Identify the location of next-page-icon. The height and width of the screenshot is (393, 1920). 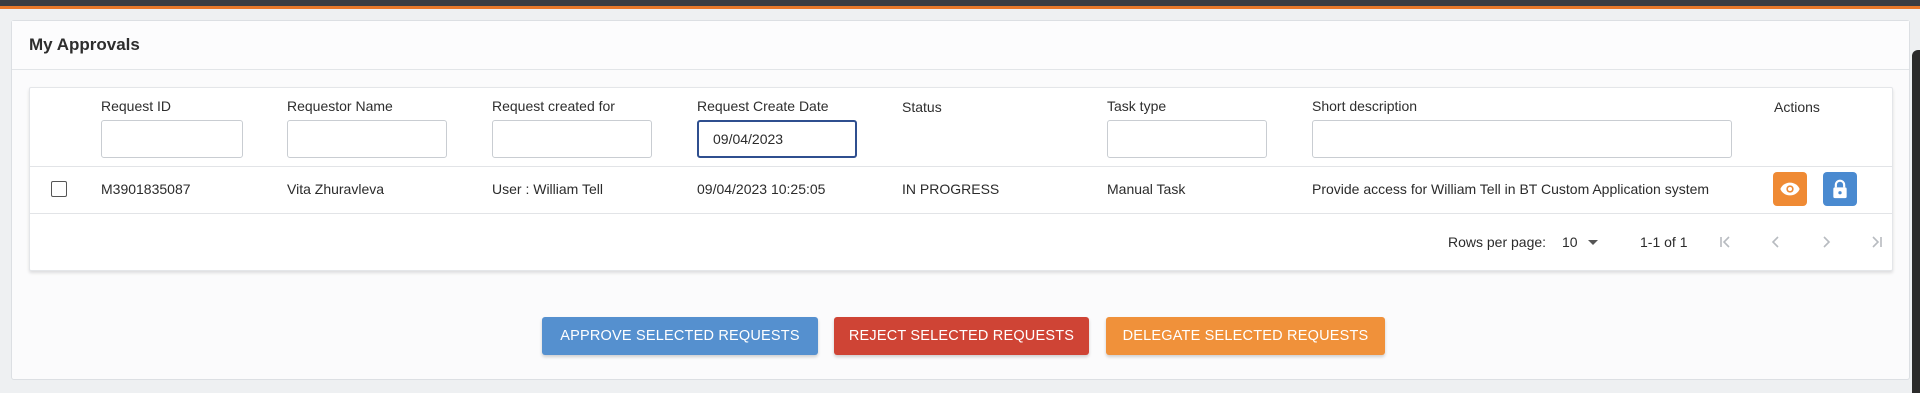
(1826, 242).